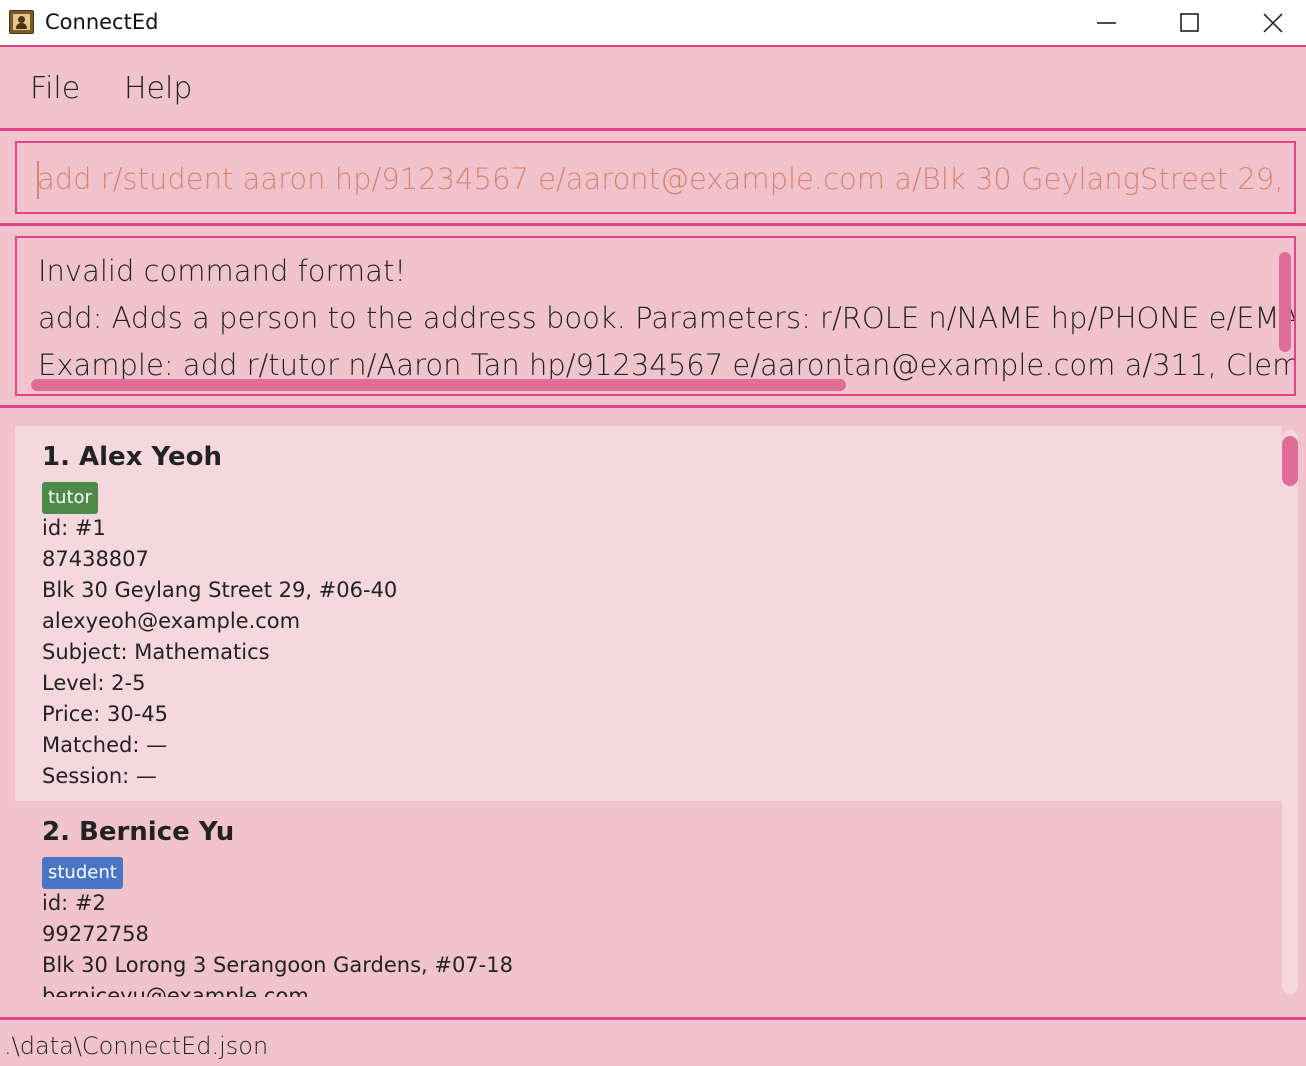  Describe the element at coordinates (175, 990) in the screenshot. I see `person-email: berniceyu@example.com` at that location.